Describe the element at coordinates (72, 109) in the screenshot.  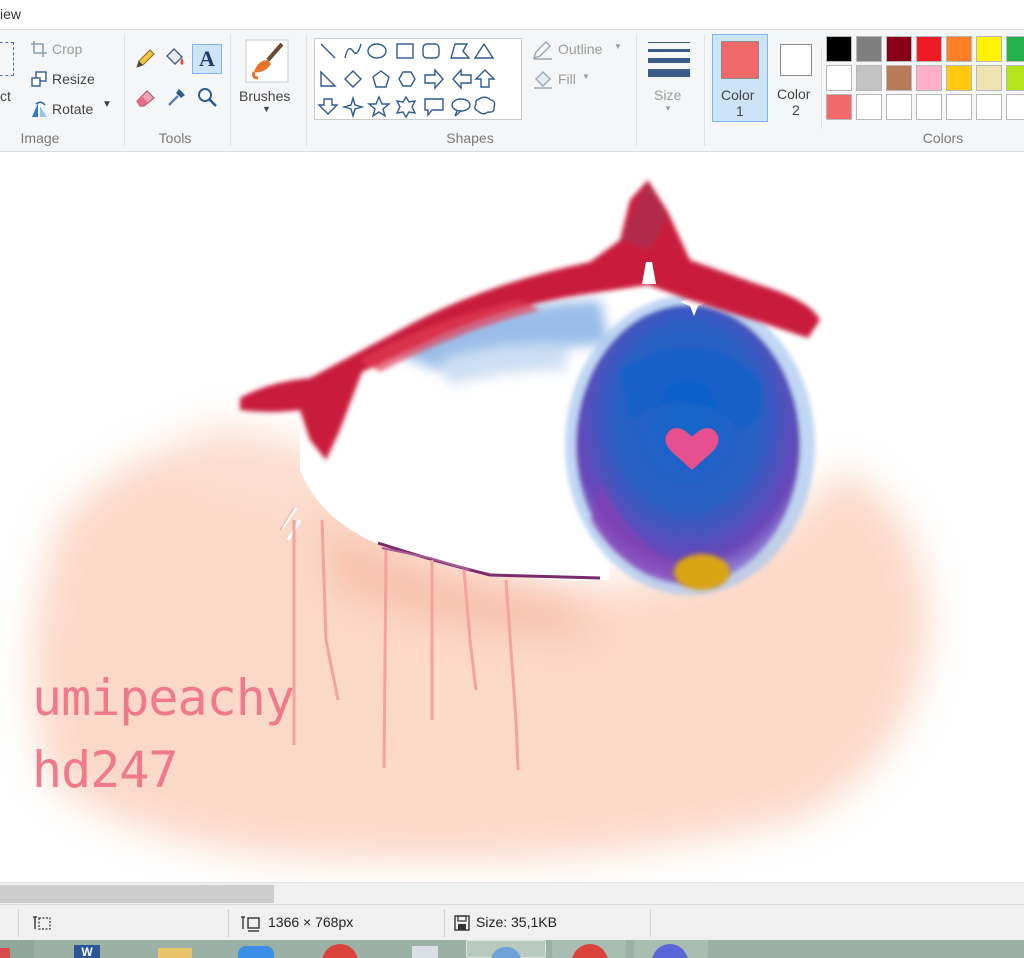
I see `rotate-button: Rotate` at that location.